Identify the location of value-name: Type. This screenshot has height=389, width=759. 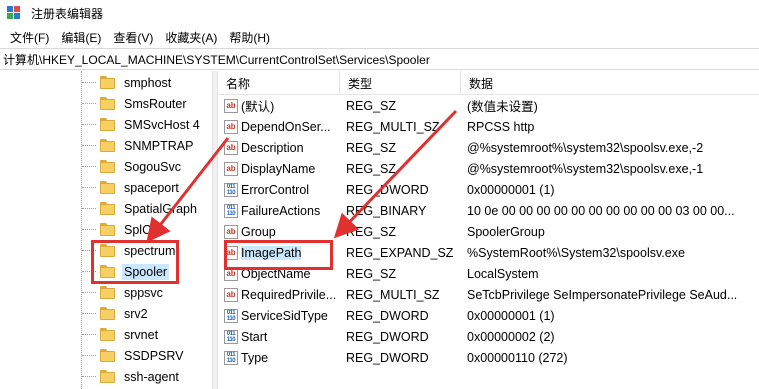
(255, 357).